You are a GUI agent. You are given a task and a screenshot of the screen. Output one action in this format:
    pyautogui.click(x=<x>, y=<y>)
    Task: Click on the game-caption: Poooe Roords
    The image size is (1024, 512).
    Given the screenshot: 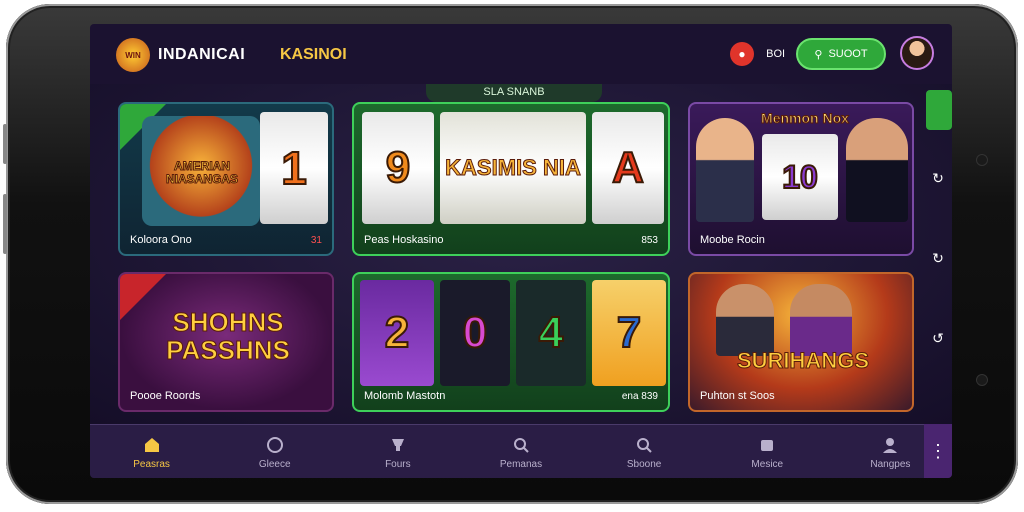 What is the action you would take?
    pyautogui.click(x=165, y=396)
    